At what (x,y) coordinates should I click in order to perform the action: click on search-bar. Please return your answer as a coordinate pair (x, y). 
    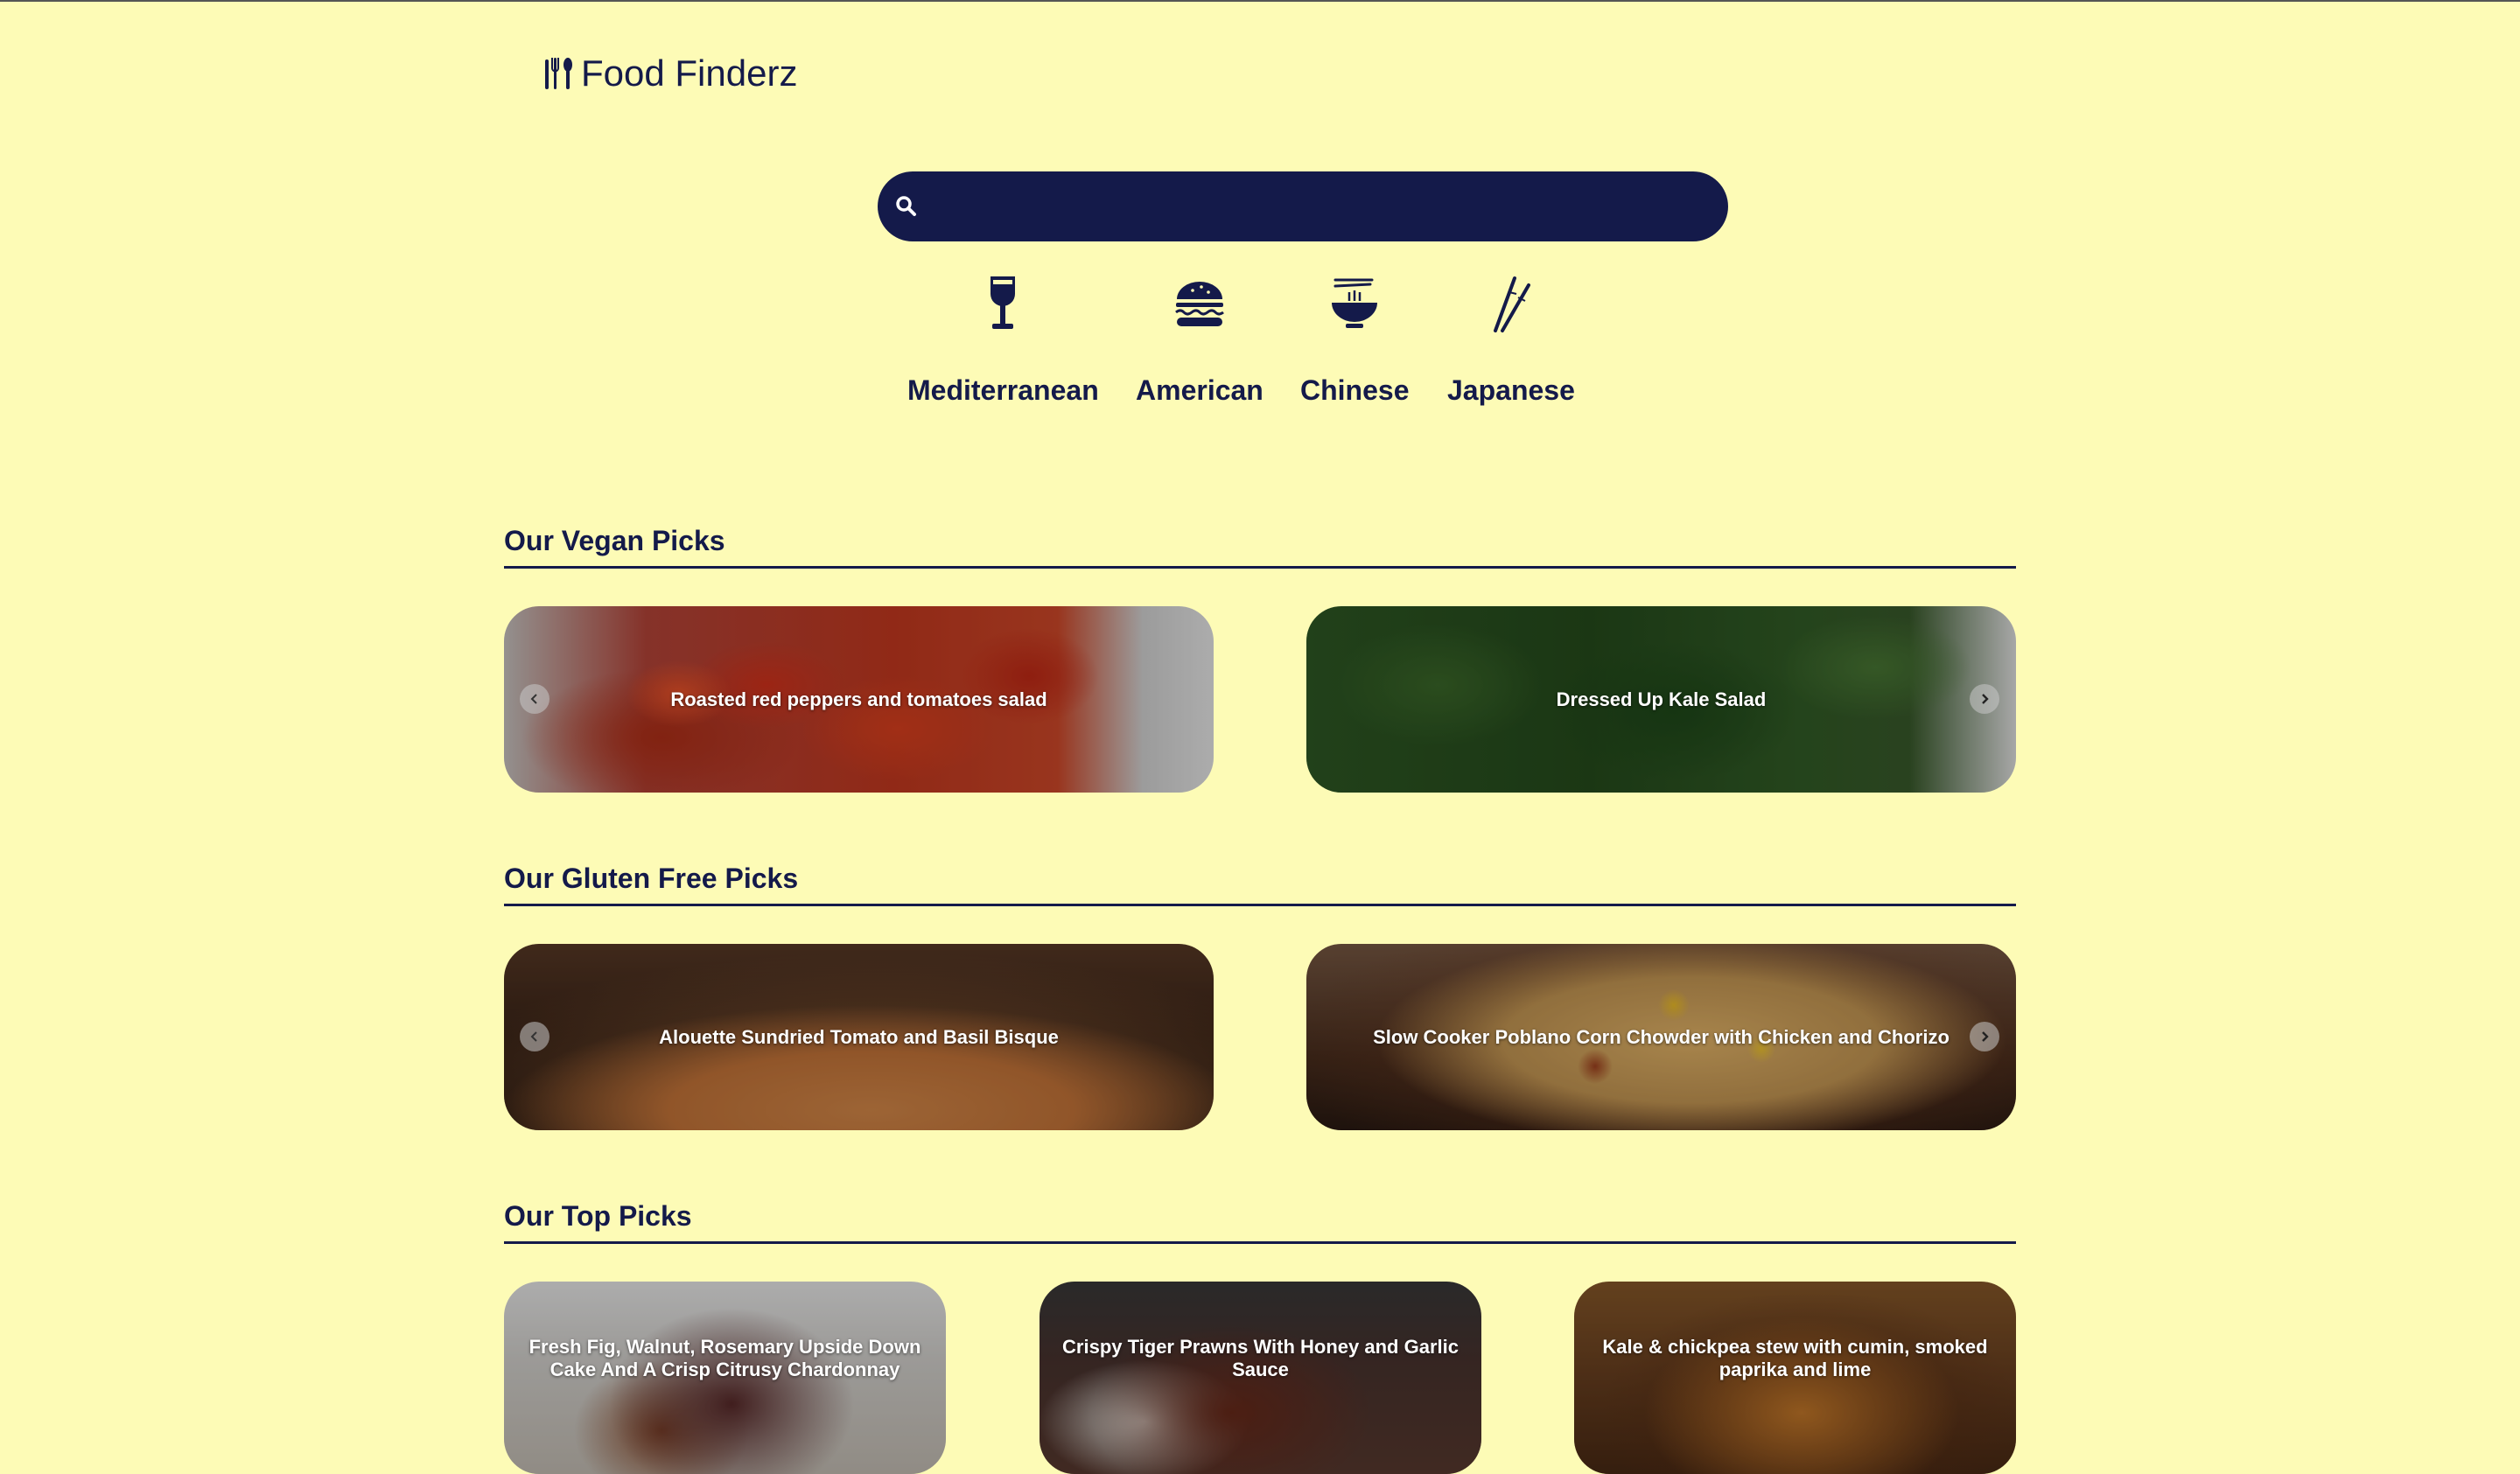
    Looking at the image, I should click on (1303, 206).